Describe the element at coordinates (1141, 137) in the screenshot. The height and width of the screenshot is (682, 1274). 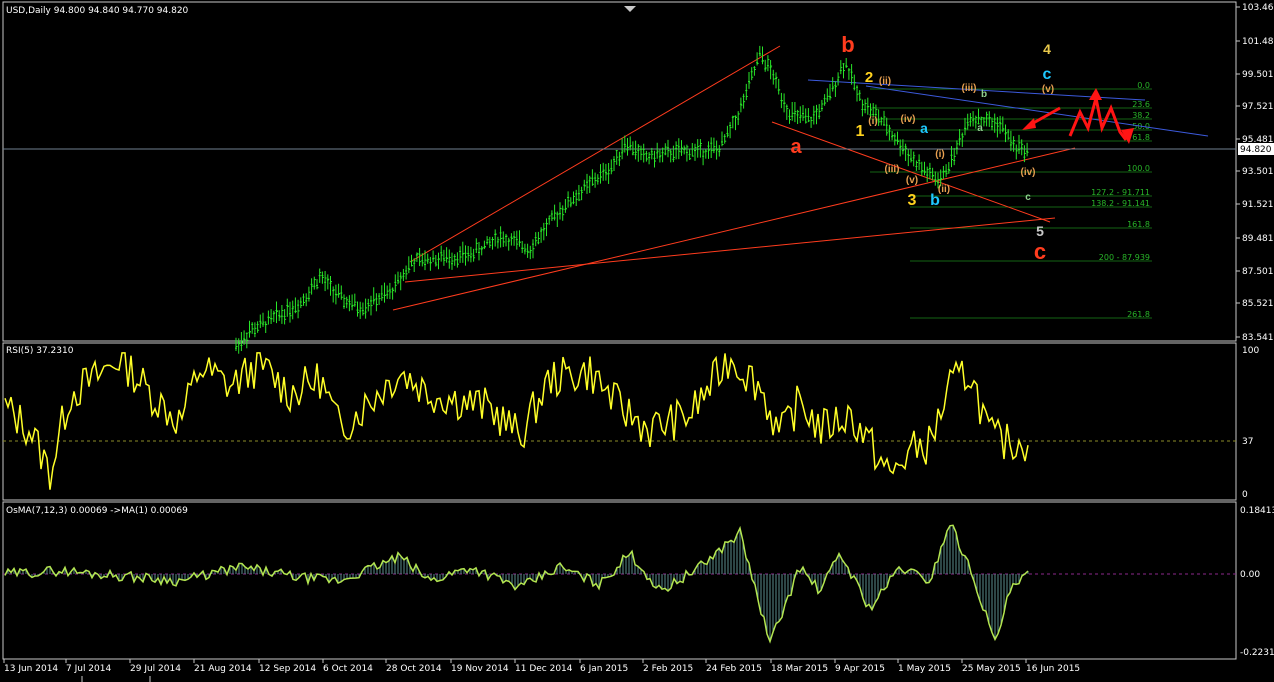
I see `fib-level-label: 61.8` at that location.